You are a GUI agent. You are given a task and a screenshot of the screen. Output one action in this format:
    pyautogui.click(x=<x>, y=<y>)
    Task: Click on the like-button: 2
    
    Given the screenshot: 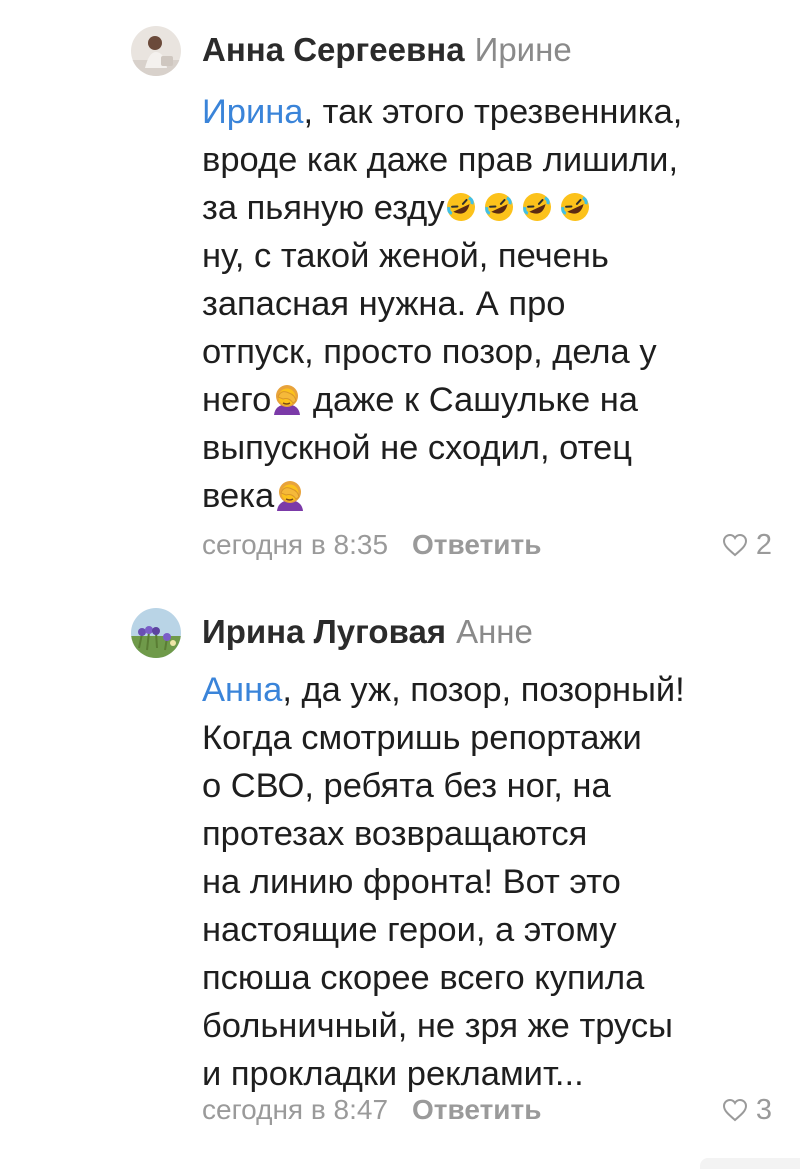 What is the action you would take?
    pyautogui.click(x=746, y=545)
    